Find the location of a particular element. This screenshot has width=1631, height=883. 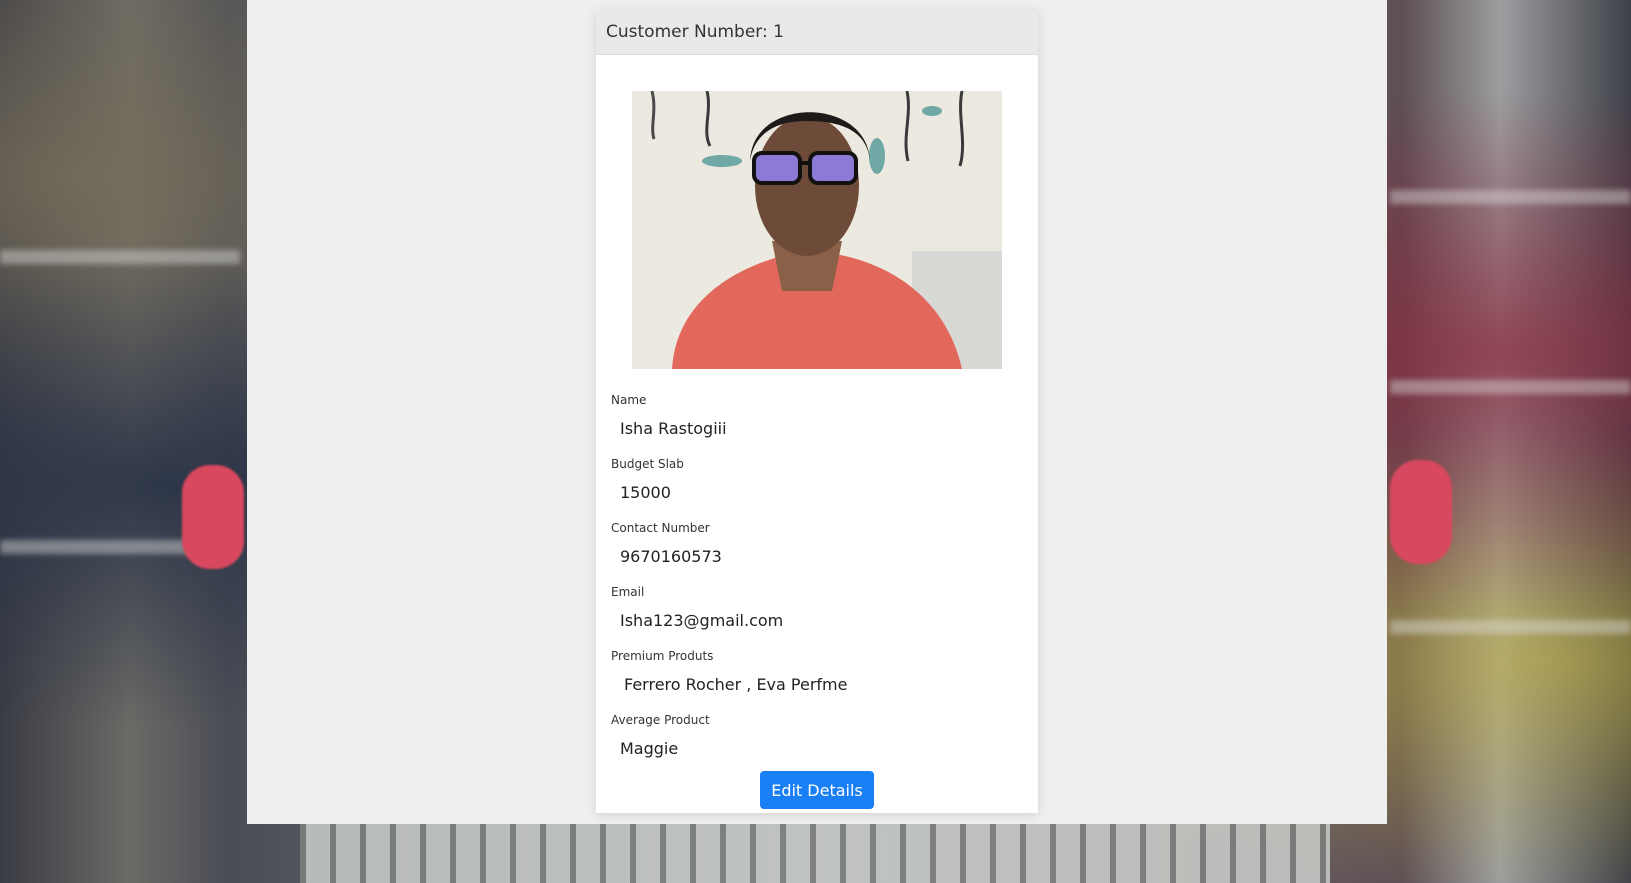

budget-slab-value: 15000 is located at coordinates (645, 492).